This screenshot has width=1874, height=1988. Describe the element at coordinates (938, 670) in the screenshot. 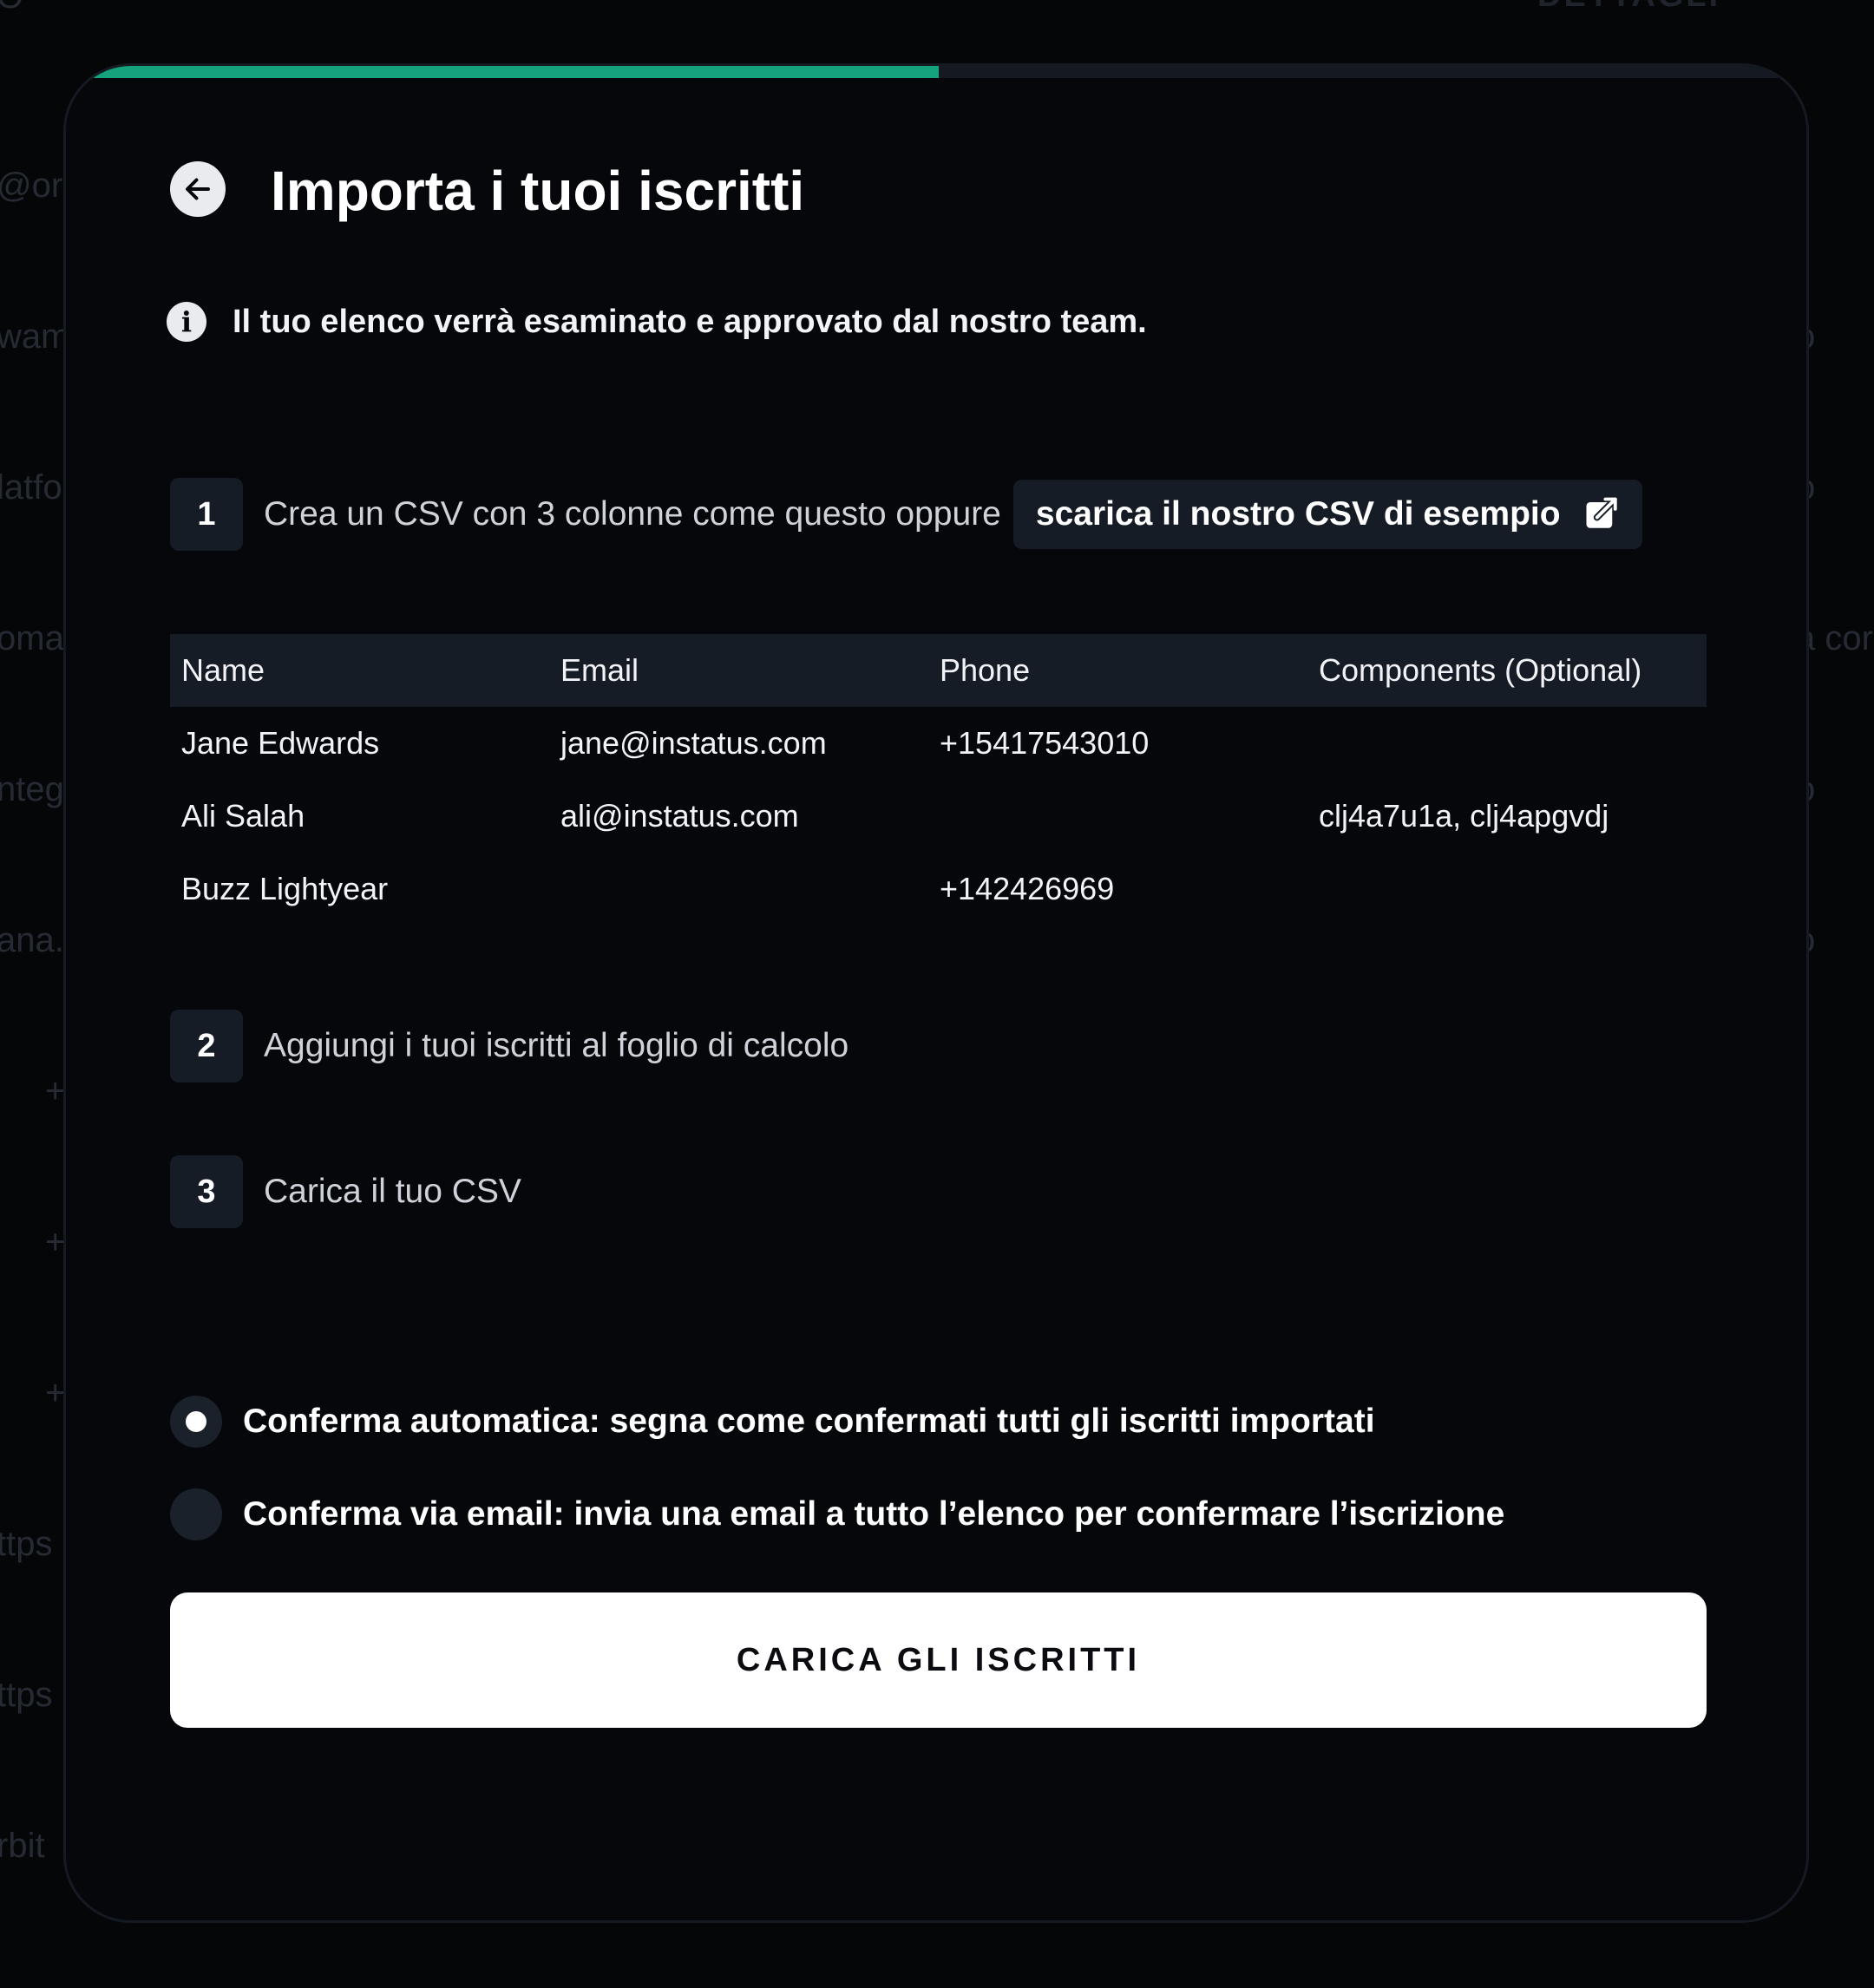

I see `table-header-row: Name Email Phone Components (Optional)` at that location.